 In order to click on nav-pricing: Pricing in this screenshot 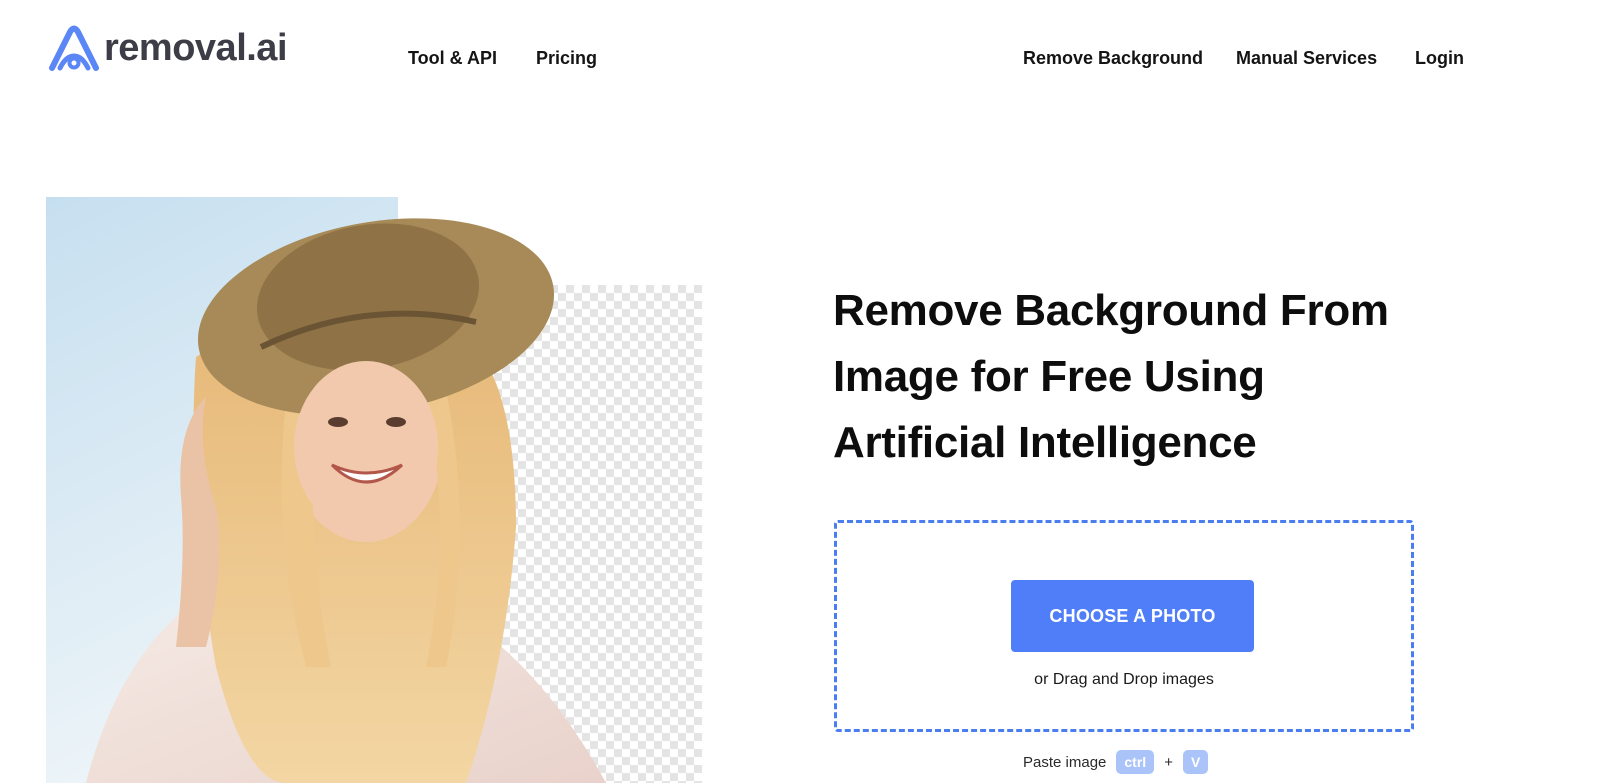, I will do `click(566, 58)`.